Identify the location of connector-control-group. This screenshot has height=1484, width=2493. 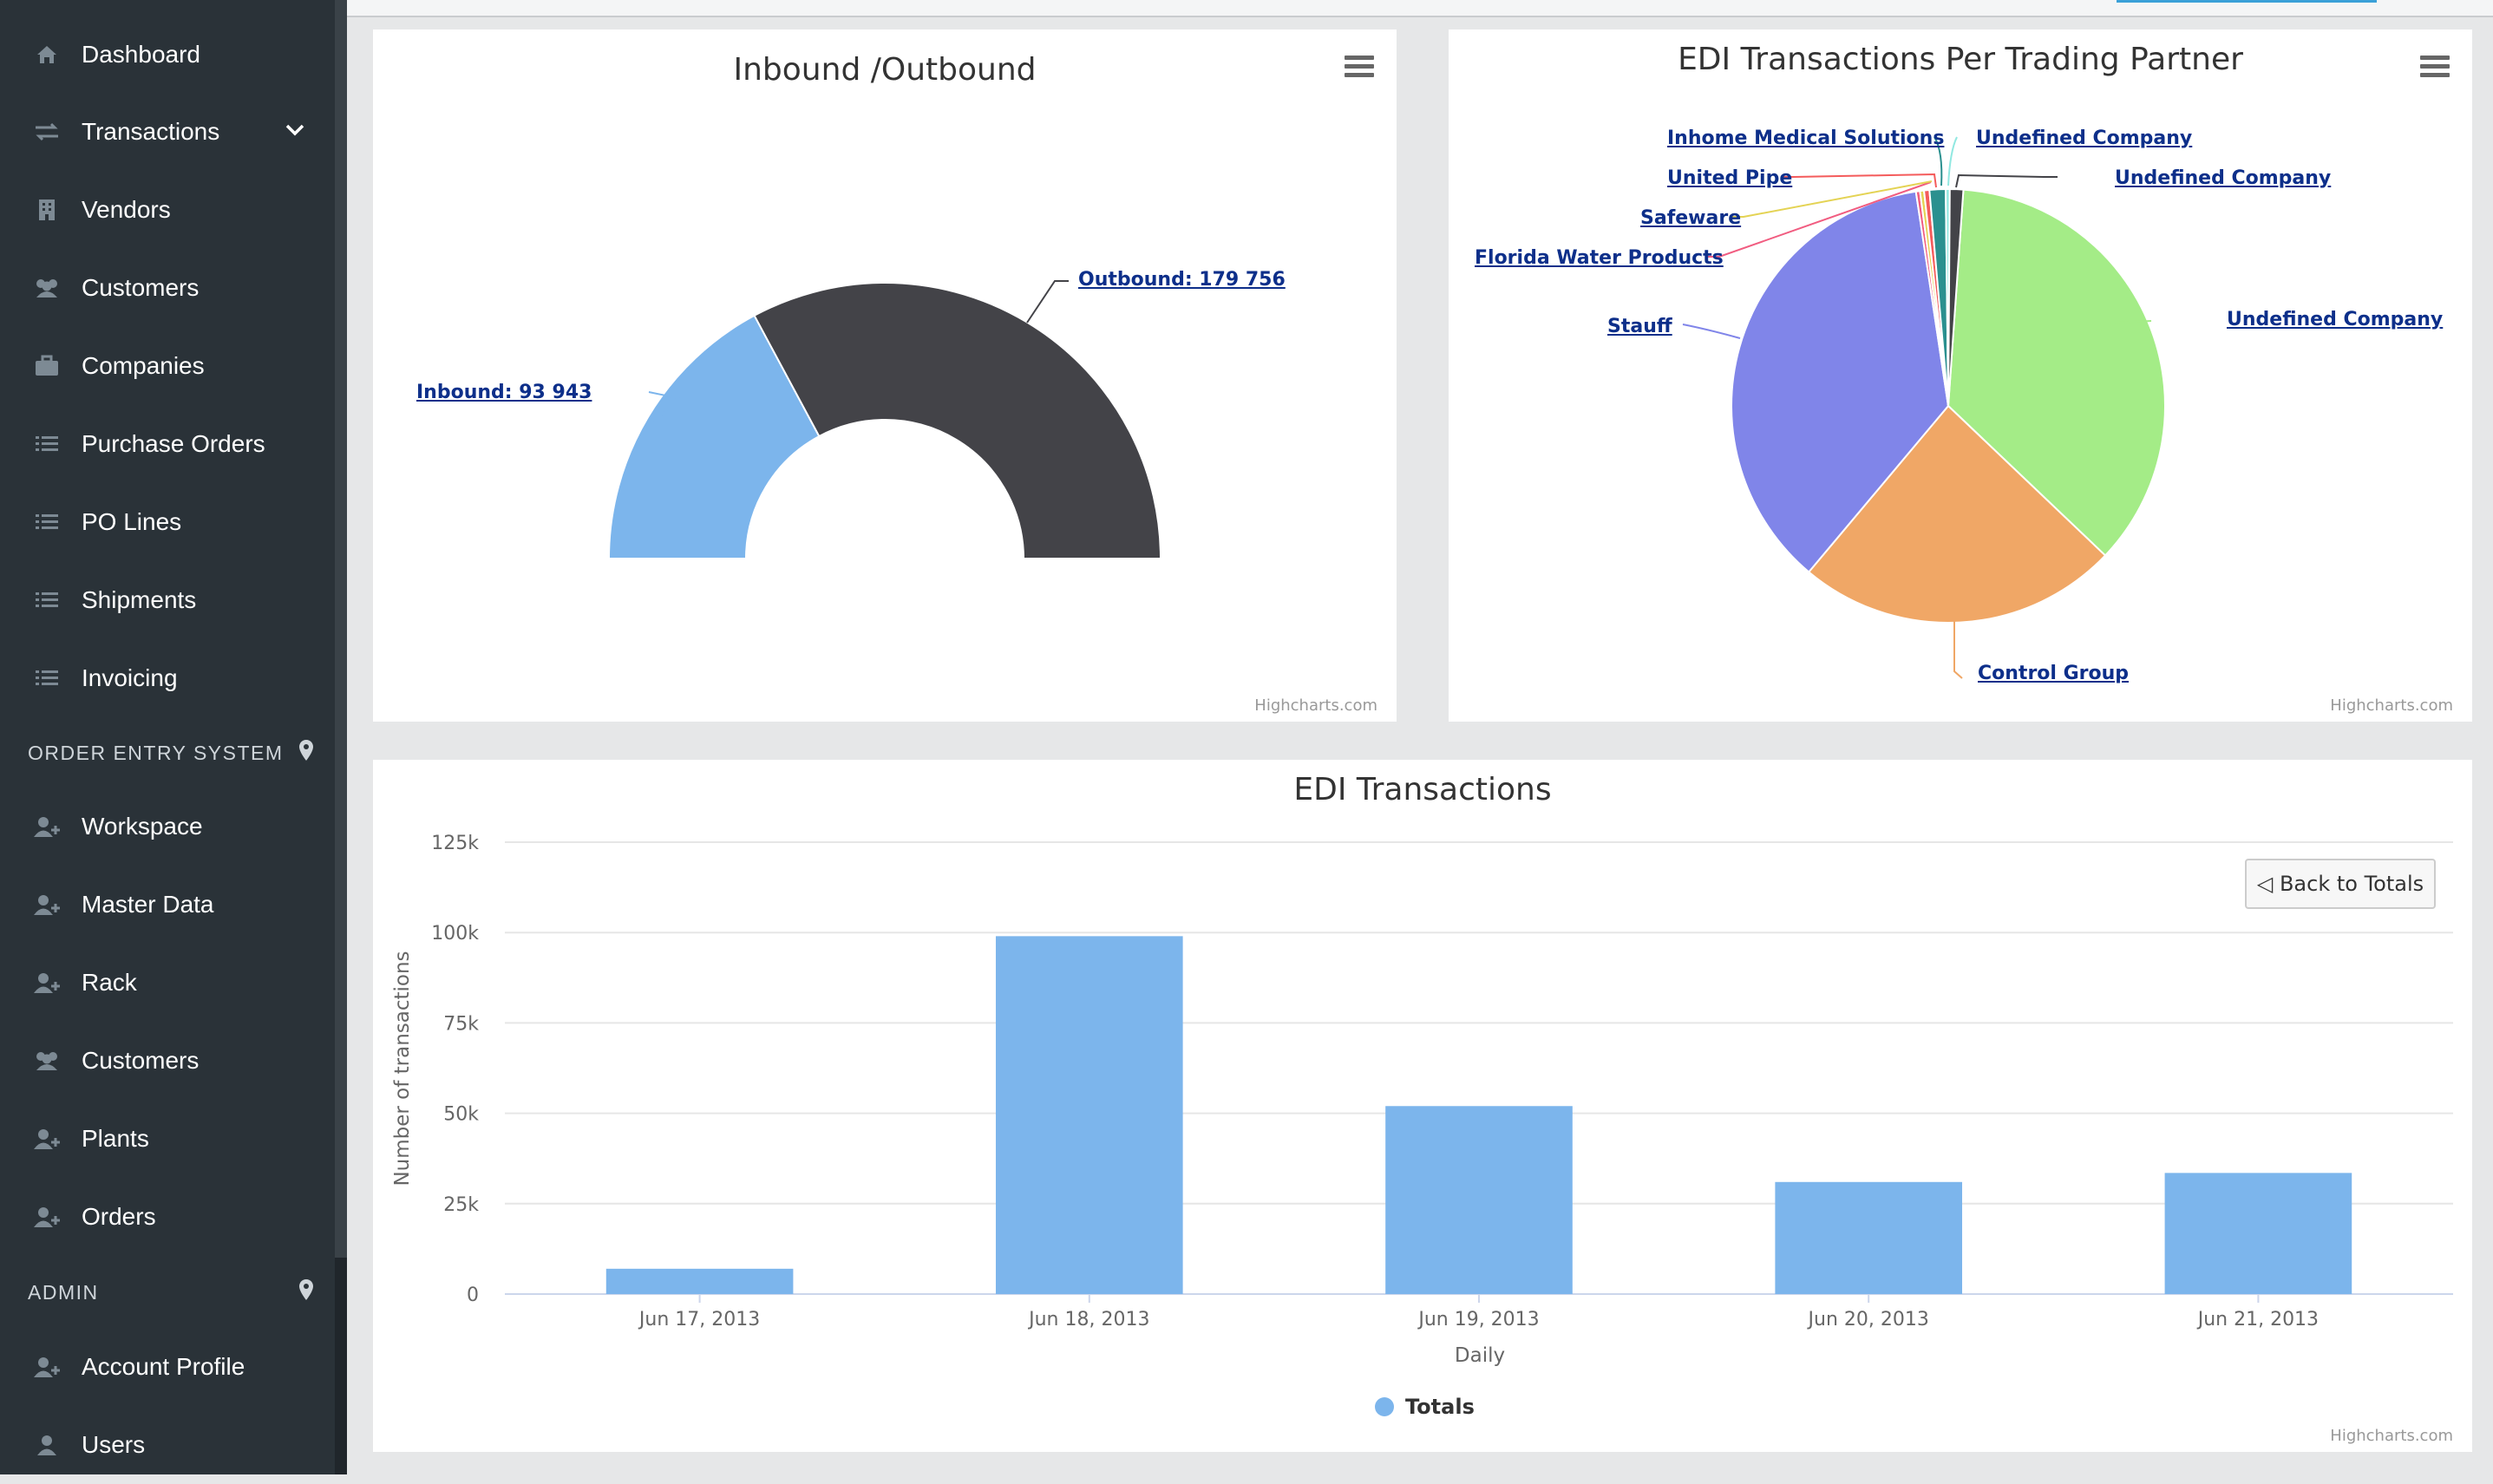
(1958, 649).